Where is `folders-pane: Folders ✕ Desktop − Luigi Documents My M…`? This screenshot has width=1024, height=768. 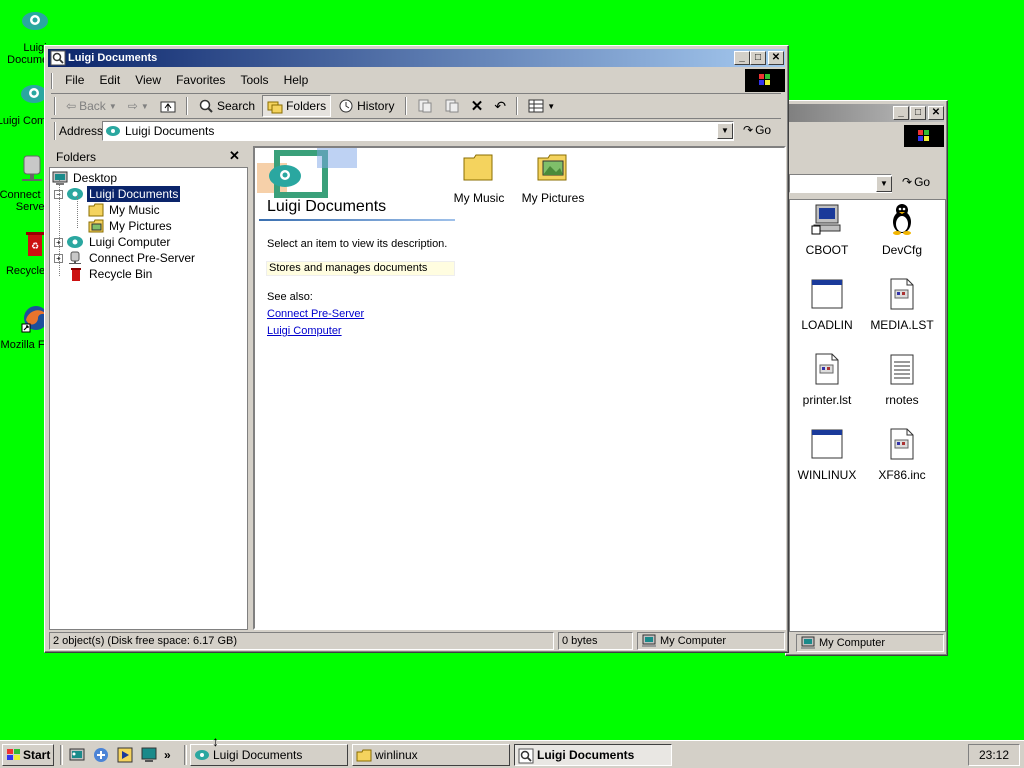 folders-pane: Folders ✕ Desktop − Luigi Documents My M… is located at coordinates (148, 388).